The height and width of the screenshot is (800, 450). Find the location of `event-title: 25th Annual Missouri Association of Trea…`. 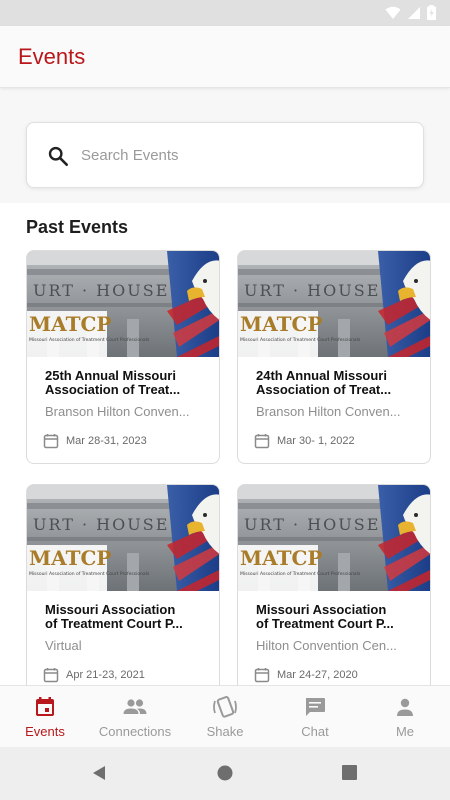

event-title: 25th Annual Missouri Association of Trea… is located at coordinates (113, 383).